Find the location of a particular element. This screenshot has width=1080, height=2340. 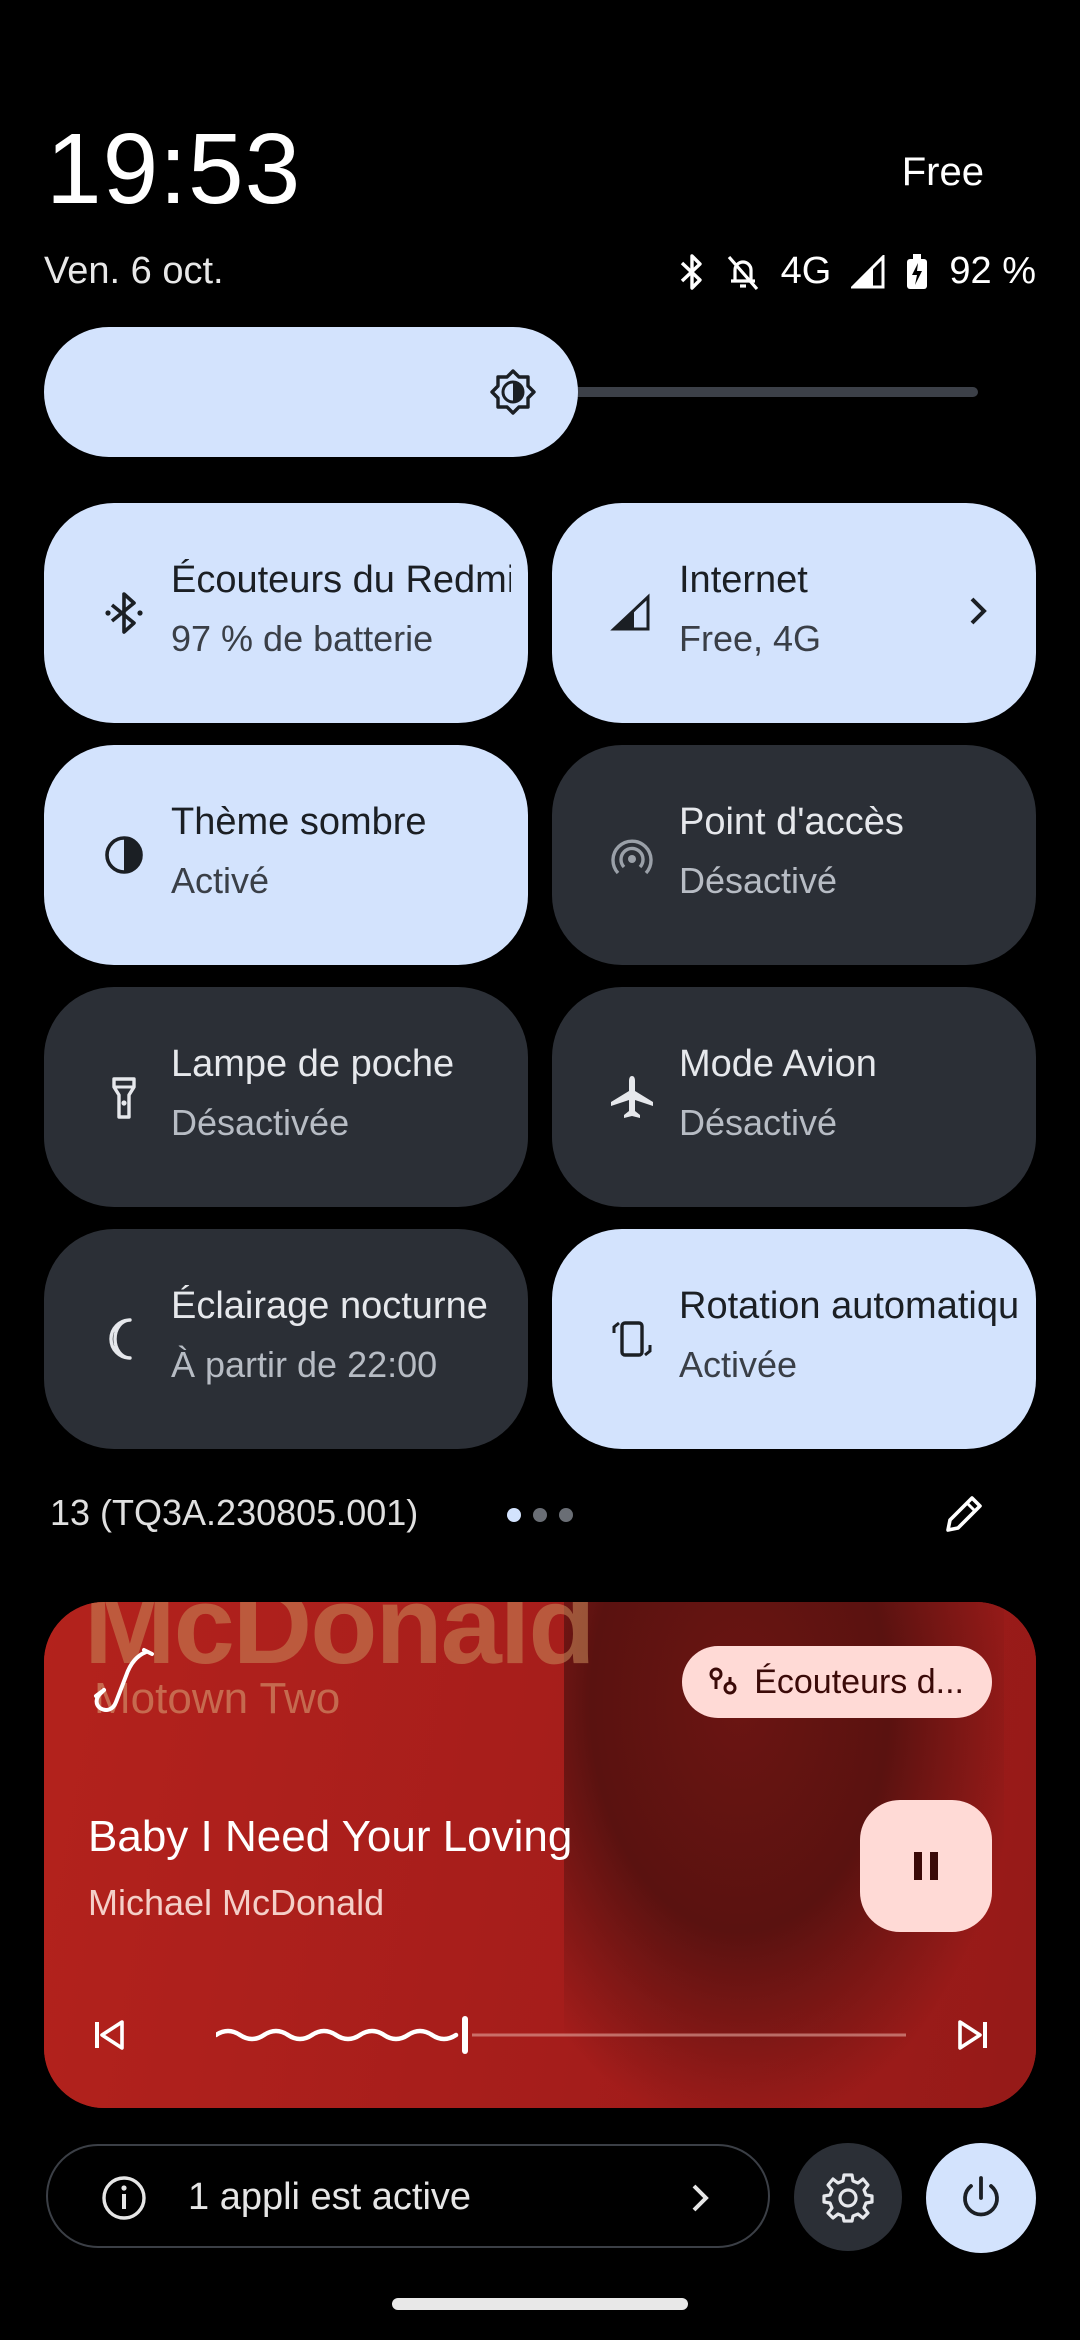

moon-icon is located at coordinates (120, 1339).